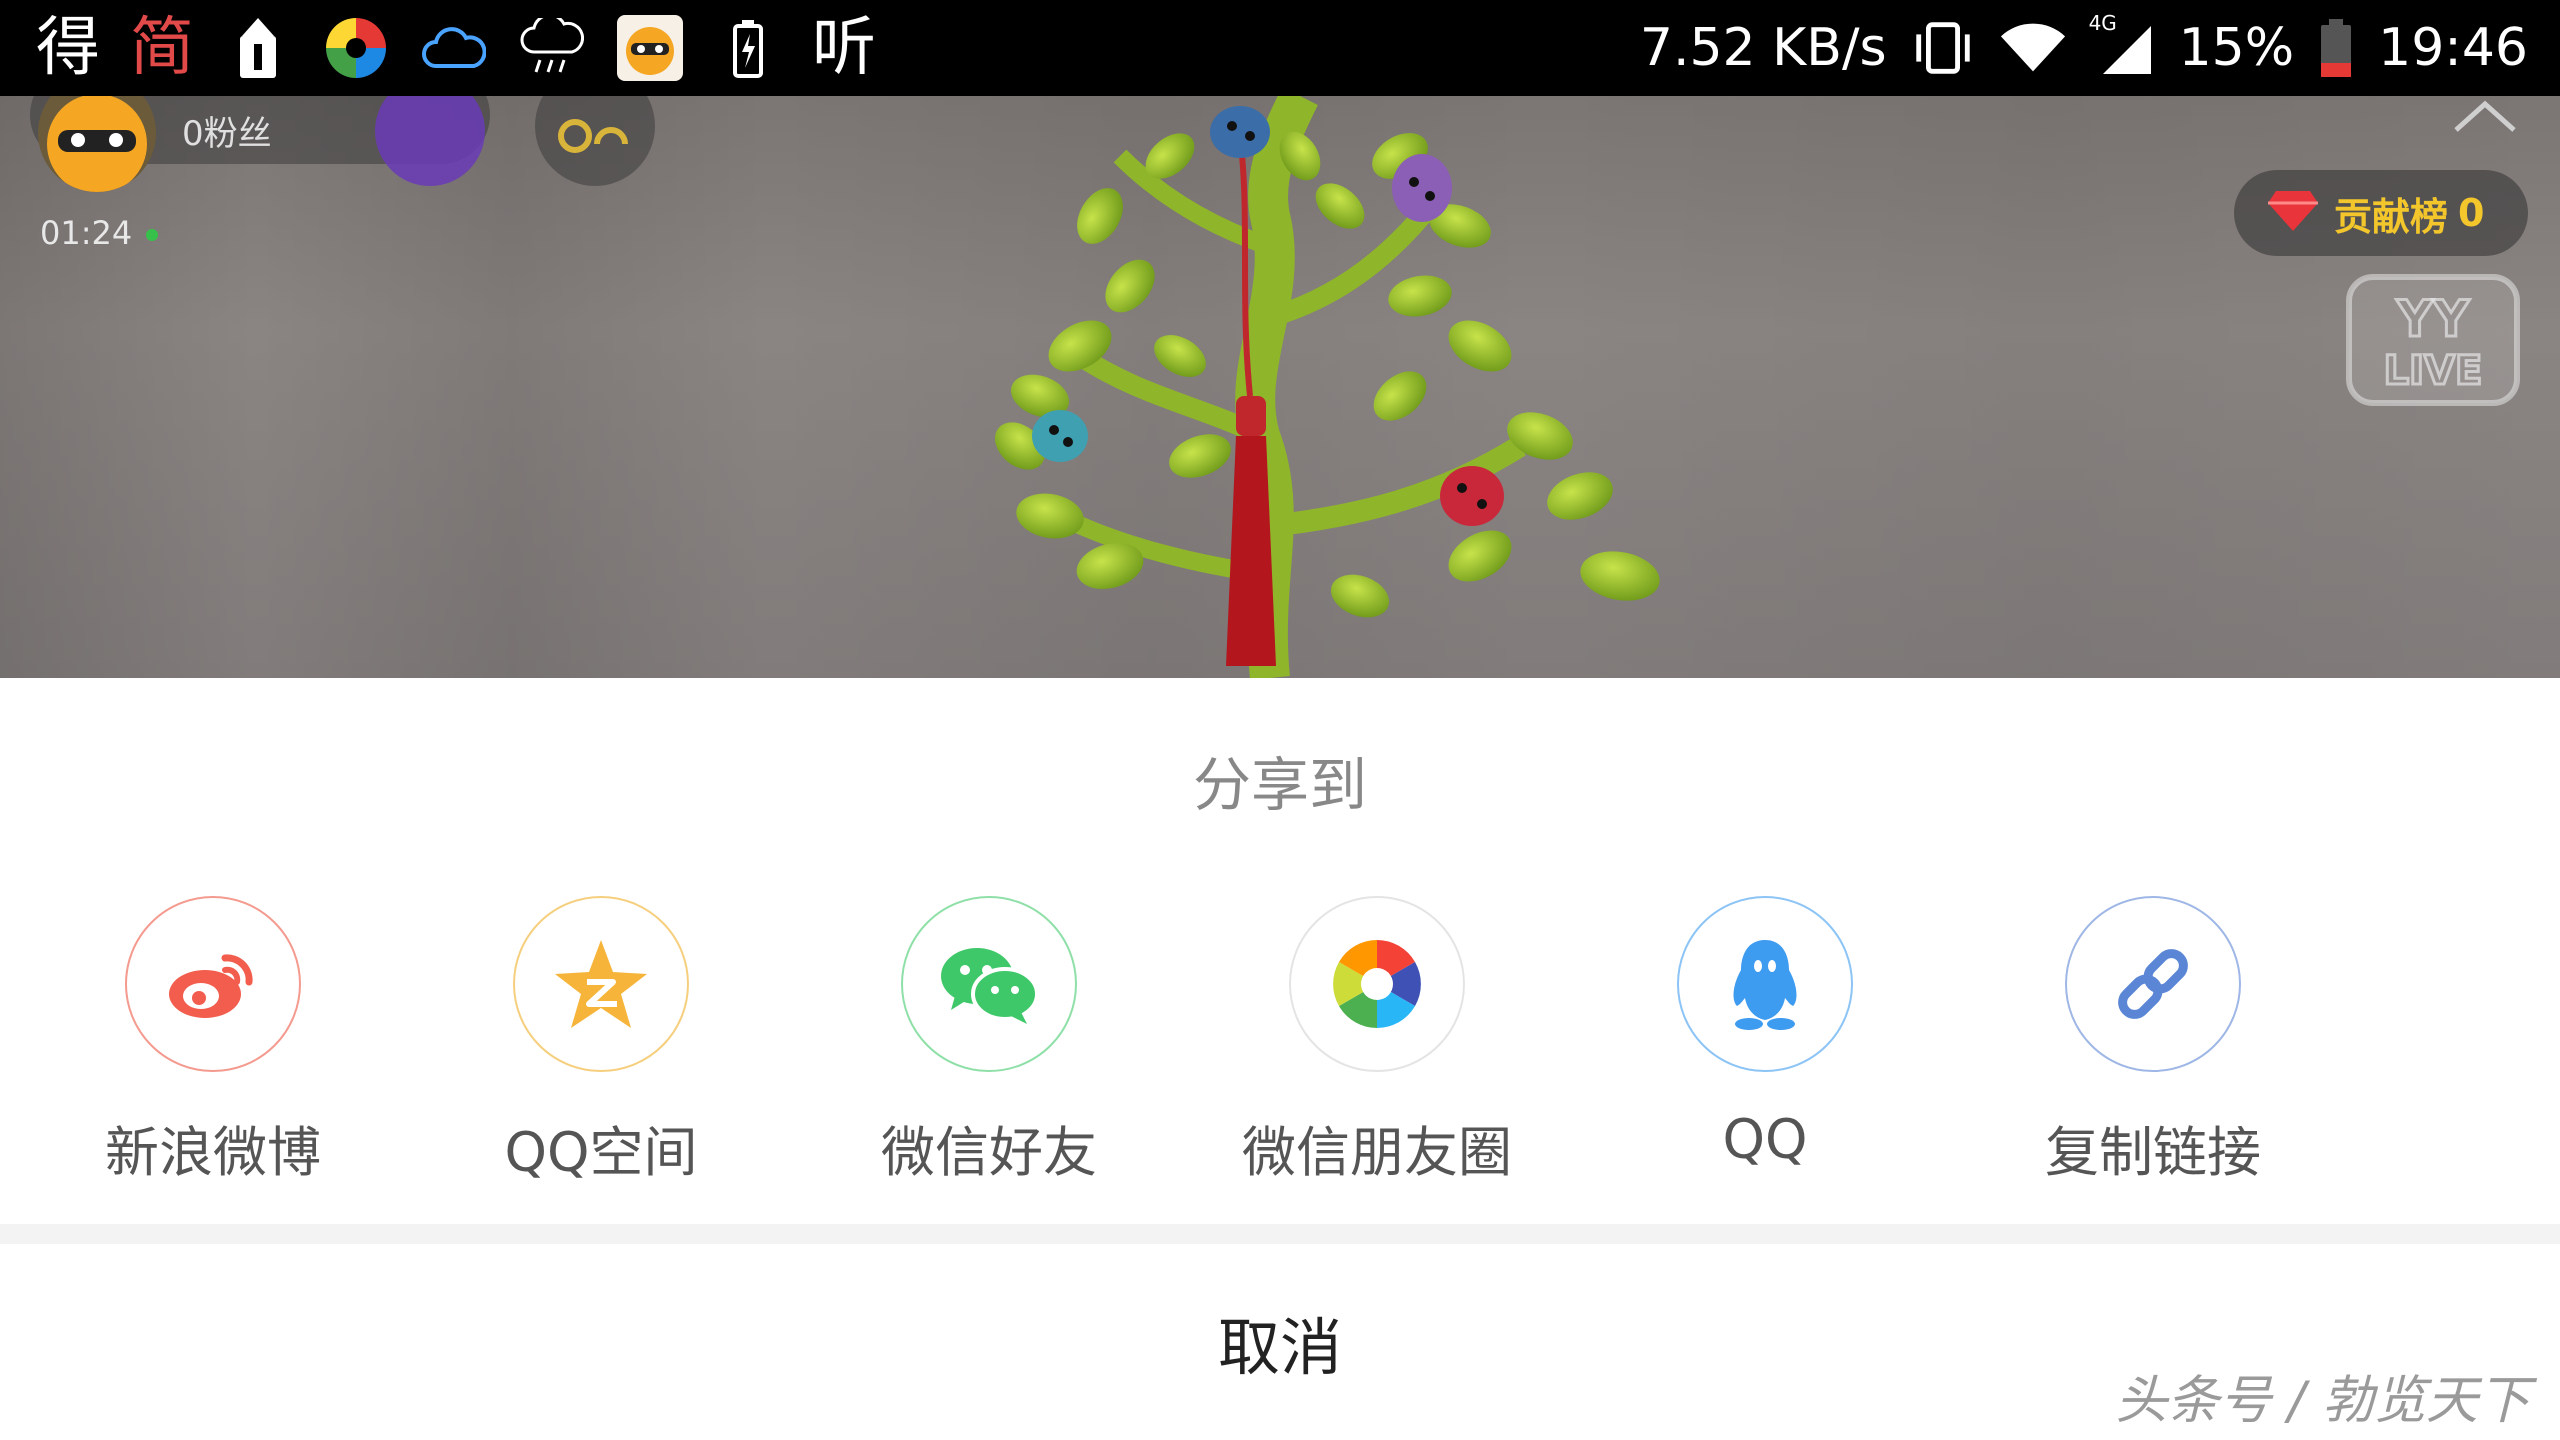  I want to click on color-wheel-app-icon, so click(356, 48).